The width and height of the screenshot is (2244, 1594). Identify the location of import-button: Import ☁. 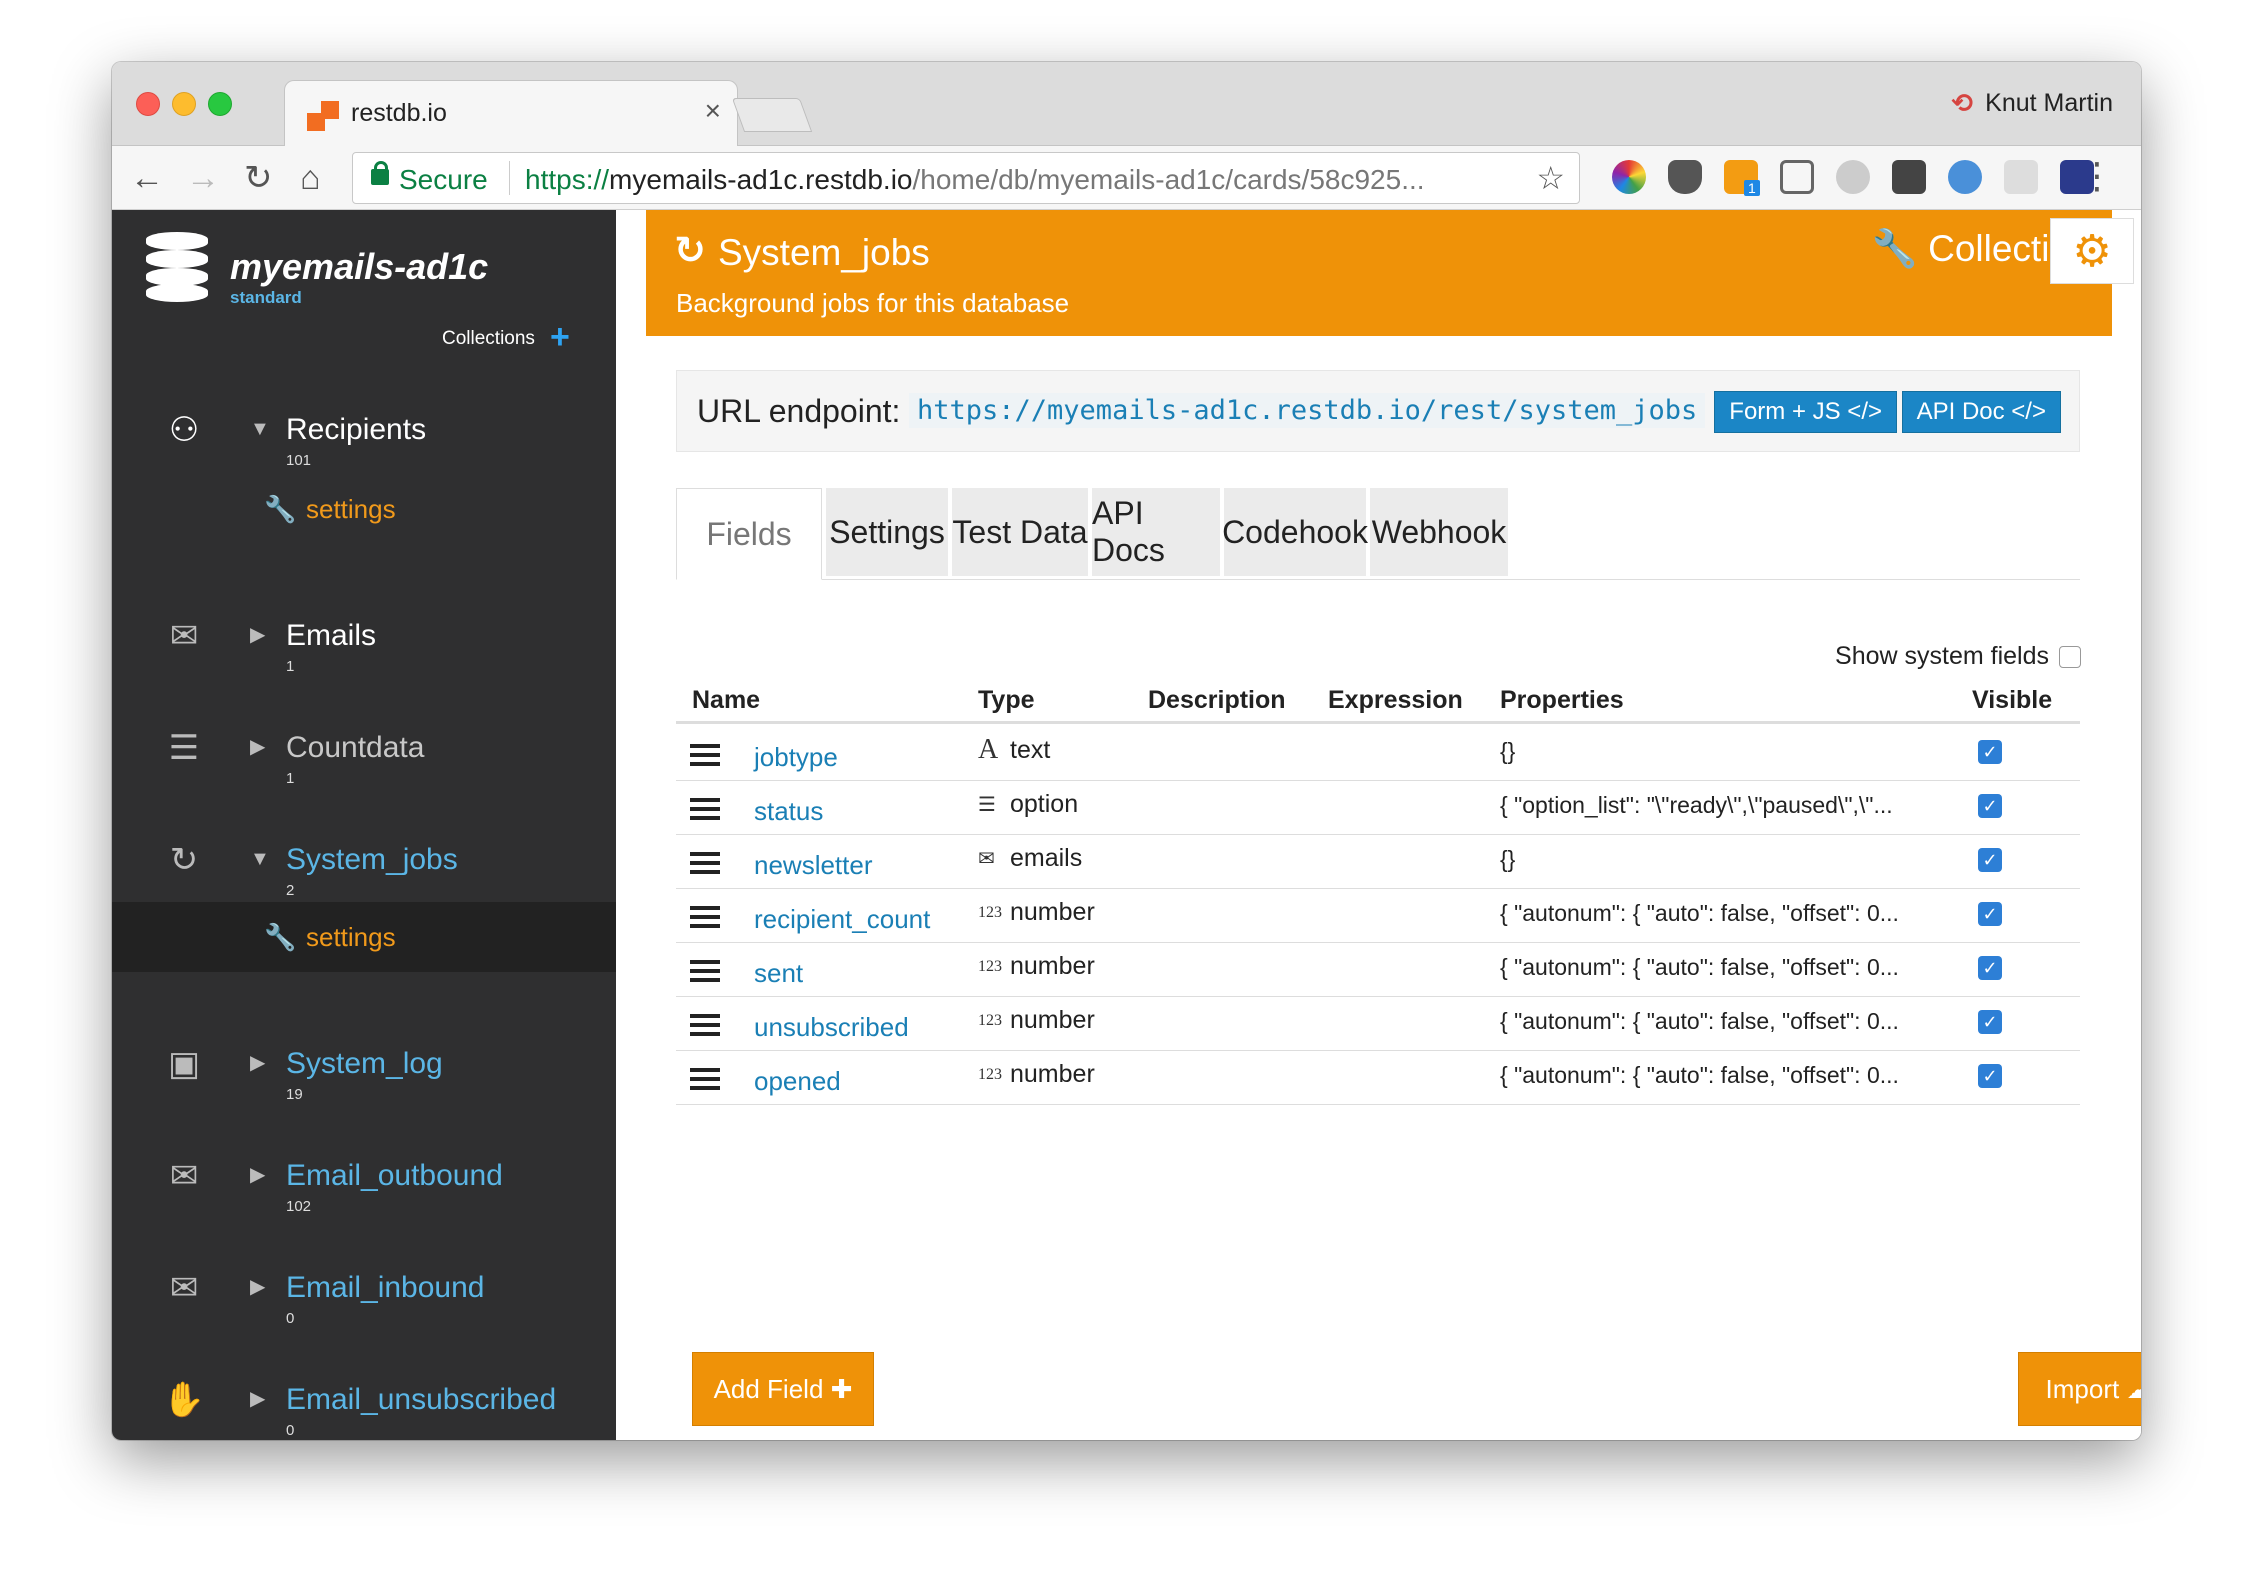
(2079, 1389).